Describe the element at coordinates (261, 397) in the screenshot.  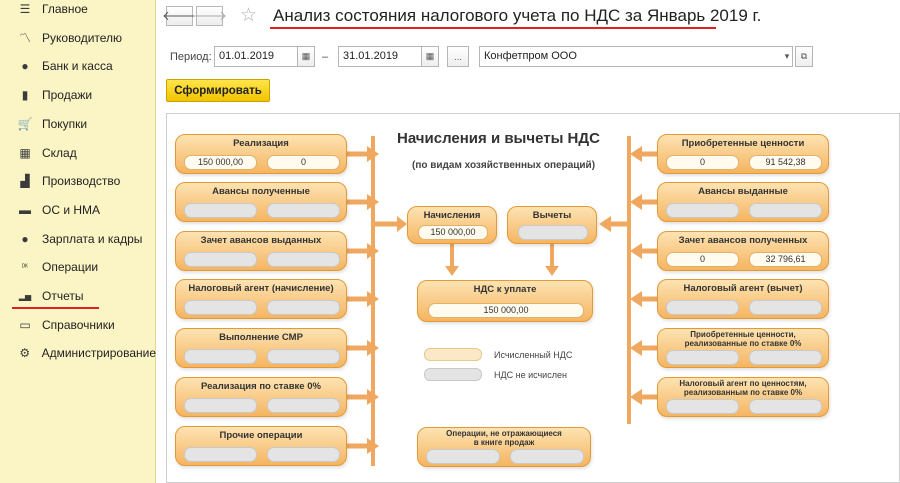
I see `left-box-5: Реализация по ставке 0%` at that location.